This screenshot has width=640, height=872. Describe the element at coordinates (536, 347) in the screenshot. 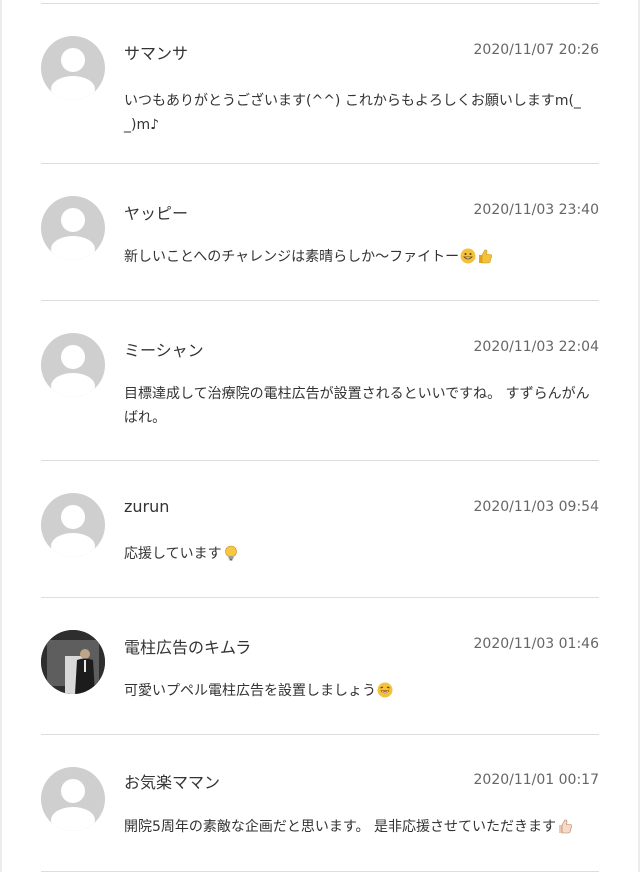

I see `comment-date: 2020/11/03 22:04` at that location.